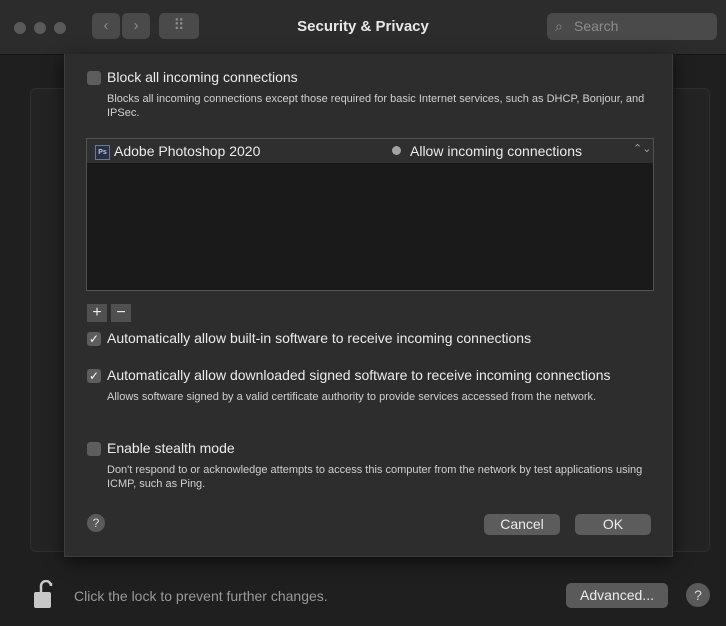 This screenshot has width=726, height=626. Describe the element at coordinates (121, 313) in the screenshot. I see `remove-app-button: −` at that location.